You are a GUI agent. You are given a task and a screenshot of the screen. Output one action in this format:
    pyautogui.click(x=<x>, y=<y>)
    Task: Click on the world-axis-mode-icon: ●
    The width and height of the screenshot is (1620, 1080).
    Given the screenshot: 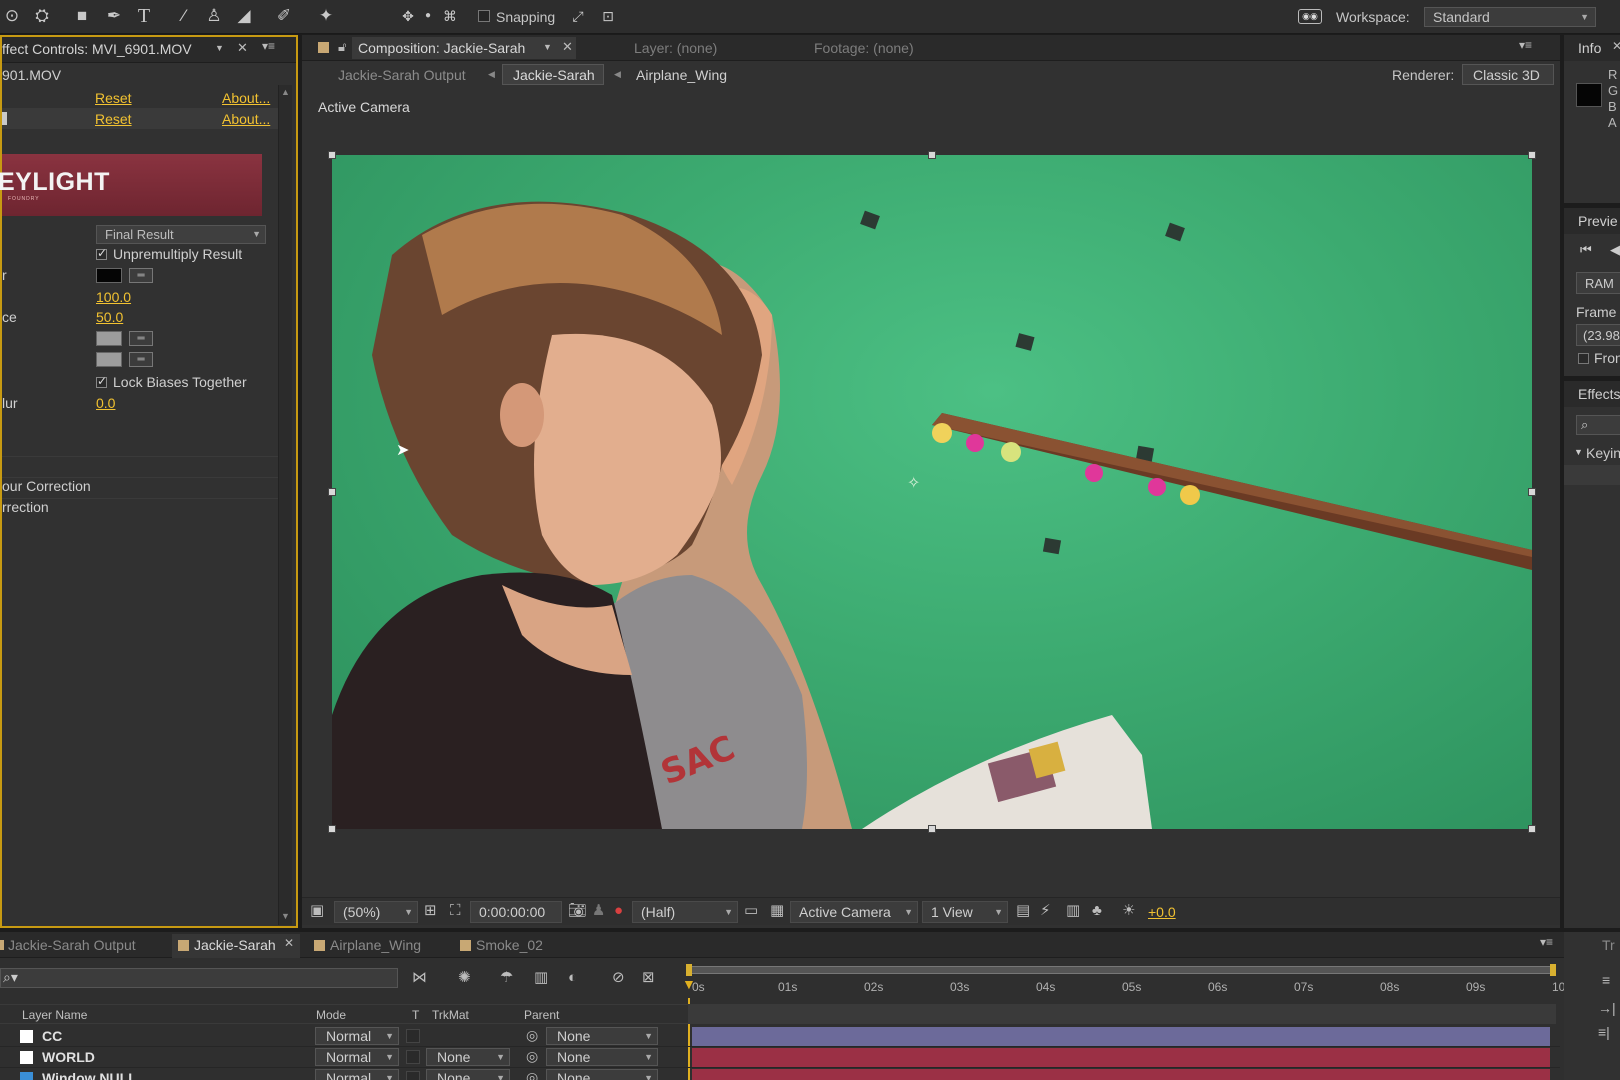 What is the action you would take?
    pyautogui.click(x=428, y=16)
    